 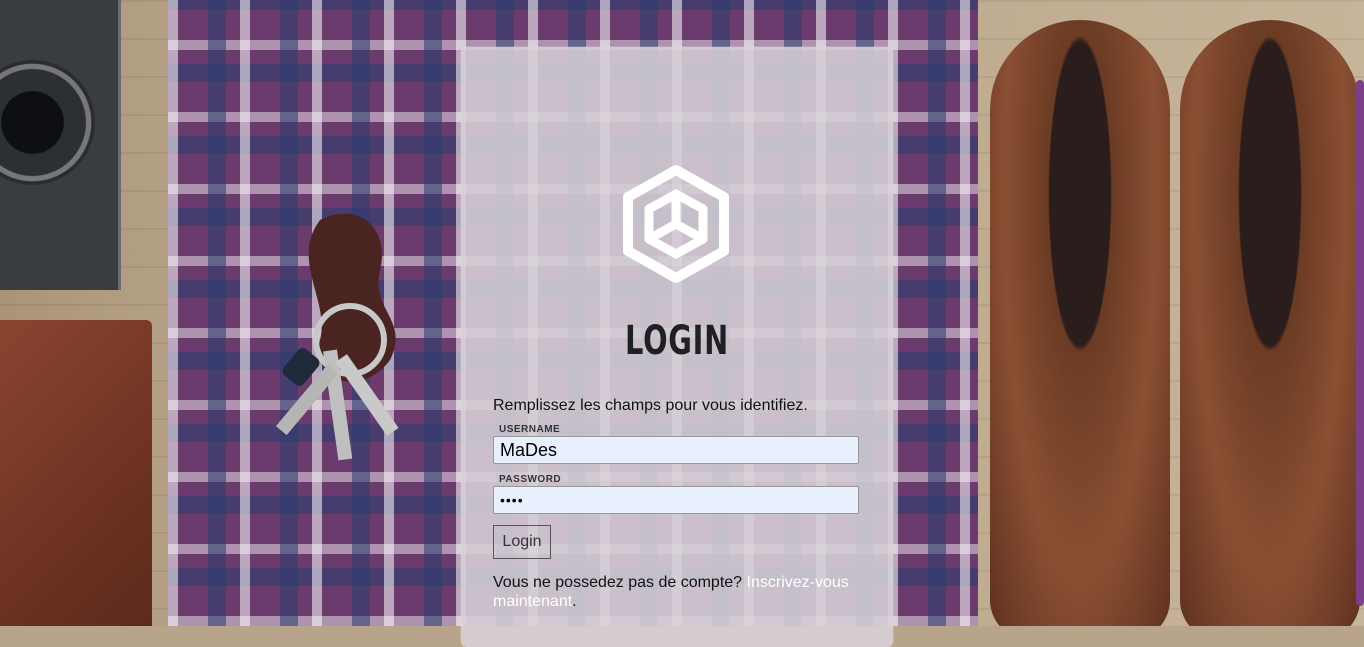 I want to click on signup-period: ., so click(x=574, y=601).